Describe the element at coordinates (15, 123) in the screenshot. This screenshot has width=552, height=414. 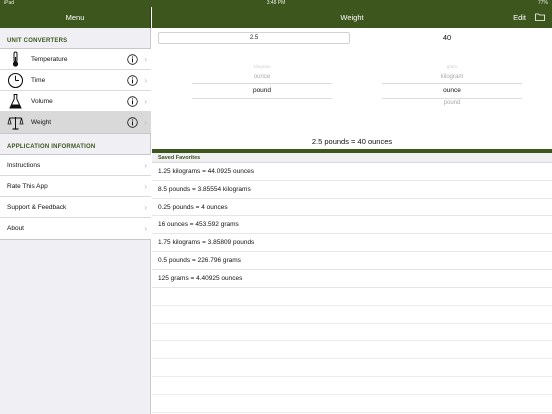
I see `scale-icon` at that location.